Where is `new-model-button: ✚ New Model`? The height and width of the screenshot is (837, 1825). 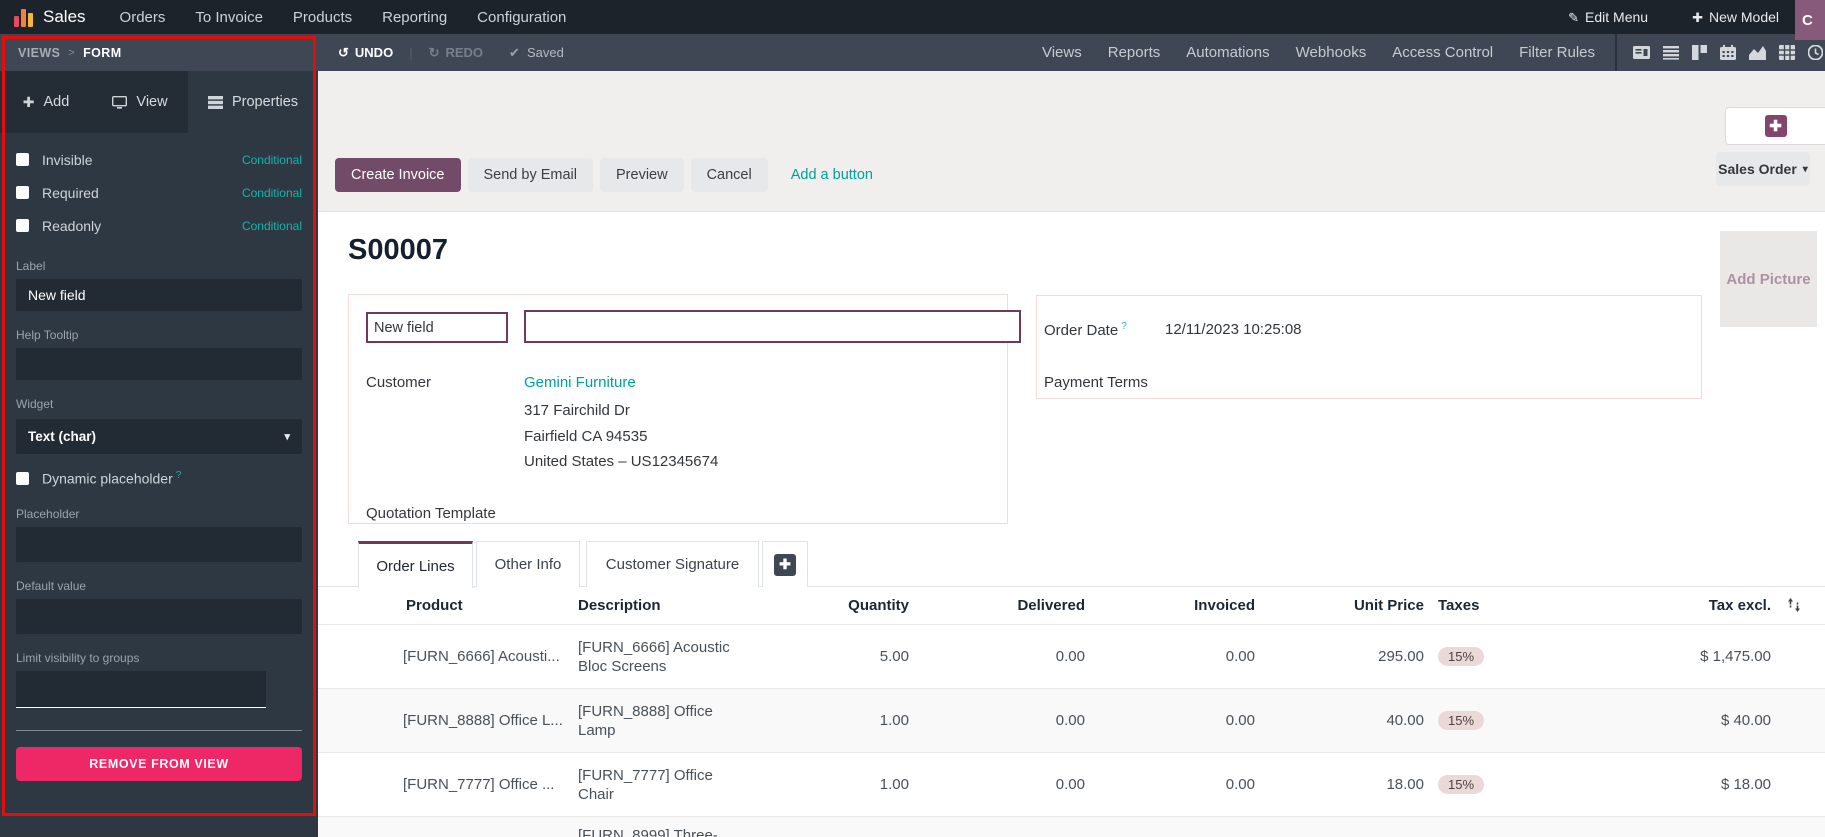 new-model-button: ✚ New Model is located at coordinates (1735, 17).